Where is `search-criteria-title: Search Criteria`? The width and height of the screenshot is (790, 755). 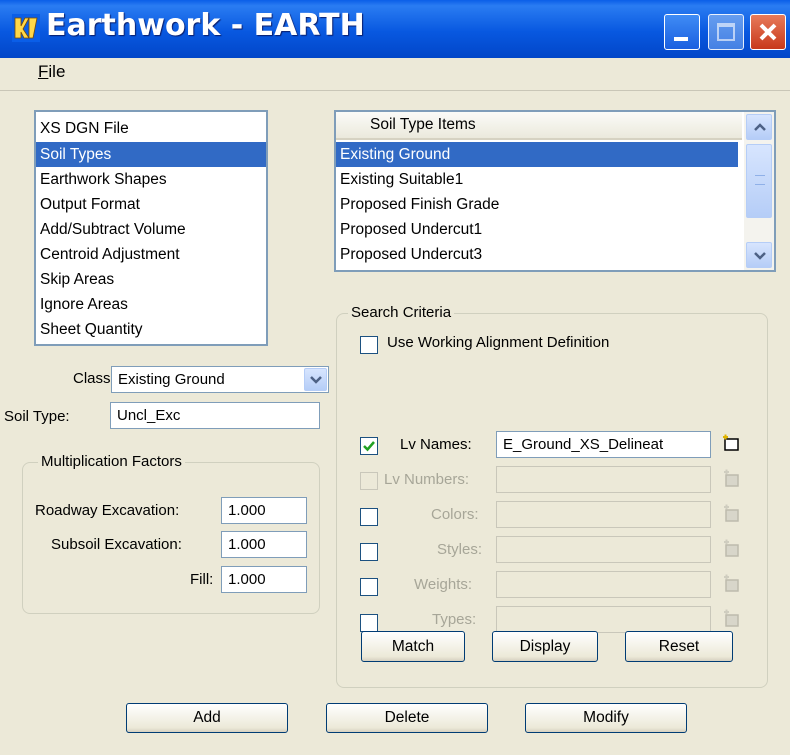
search-criteria-title: Search Criteria is located at coordinates (401, 312).